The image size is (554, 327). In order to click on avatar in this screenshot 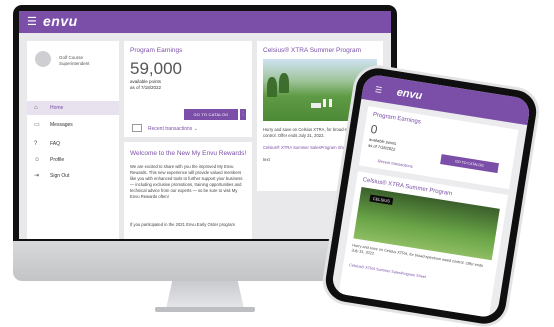, I will do `click(43, 59)`.